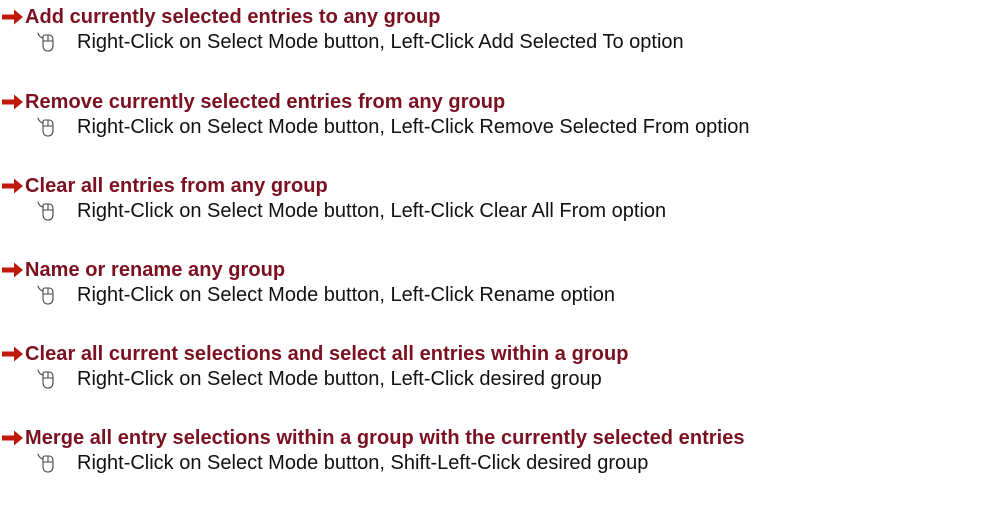 Image resolution: width=1008 pixels, height=510 pixels. I want to click on instruction-heading: Clear all entries from any group, so click(164, 186).